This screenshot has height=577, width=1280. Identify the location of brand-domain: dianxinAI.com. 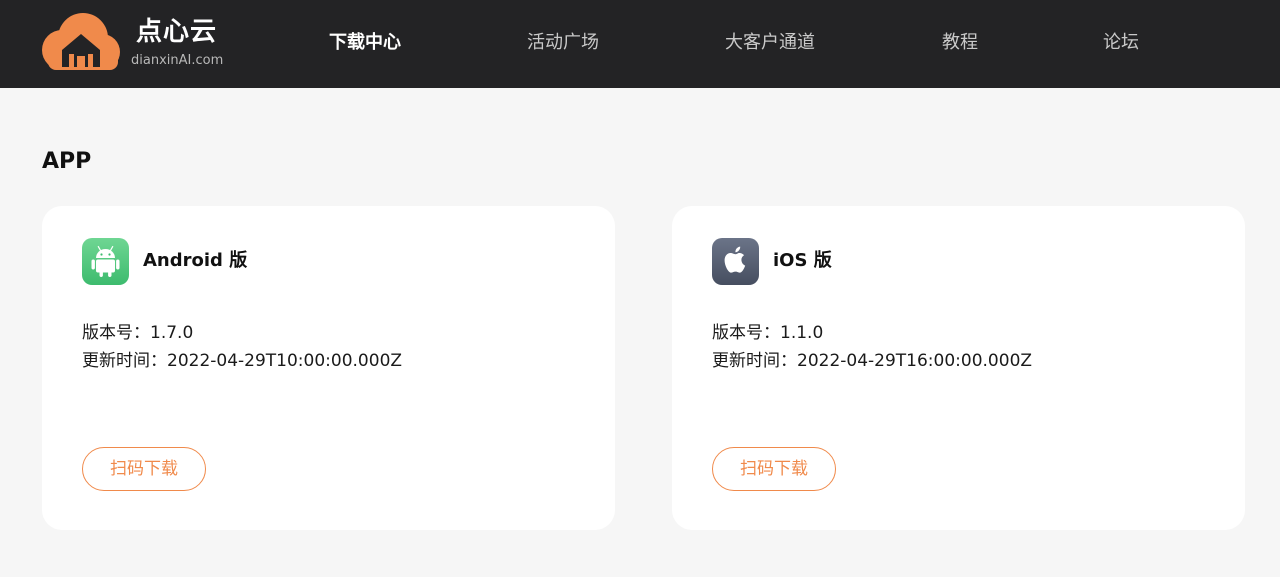
(177, 60).